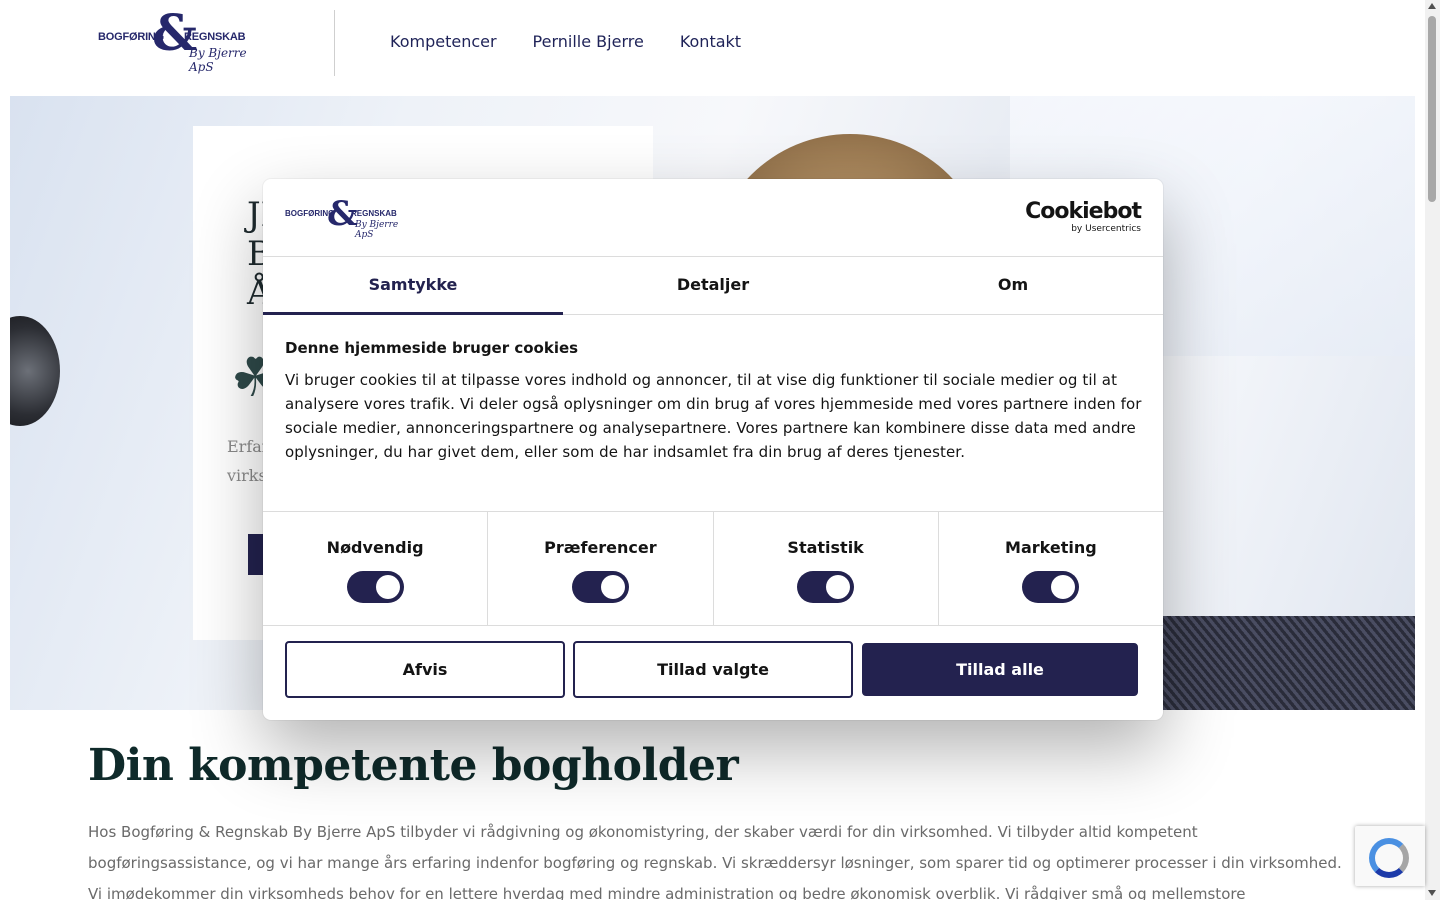 The image size is (1440, 900). I want to click on nav-link-kompetencer: Kompetencer, so click(443, 41).